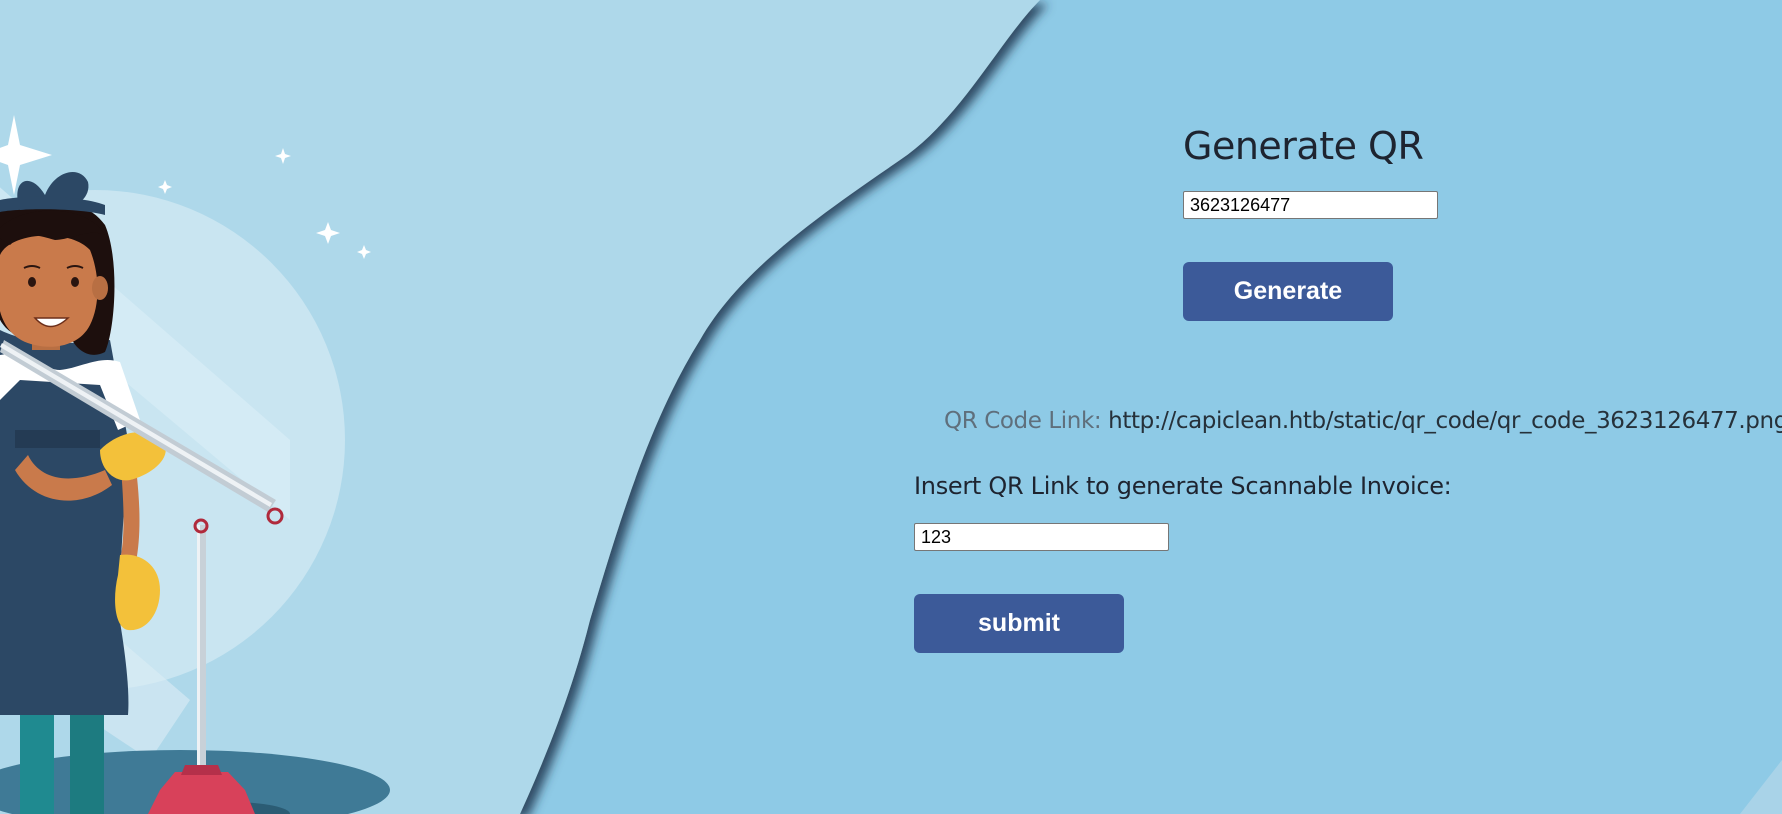  I want to click on submit-button: submit, so click(1019, 623).